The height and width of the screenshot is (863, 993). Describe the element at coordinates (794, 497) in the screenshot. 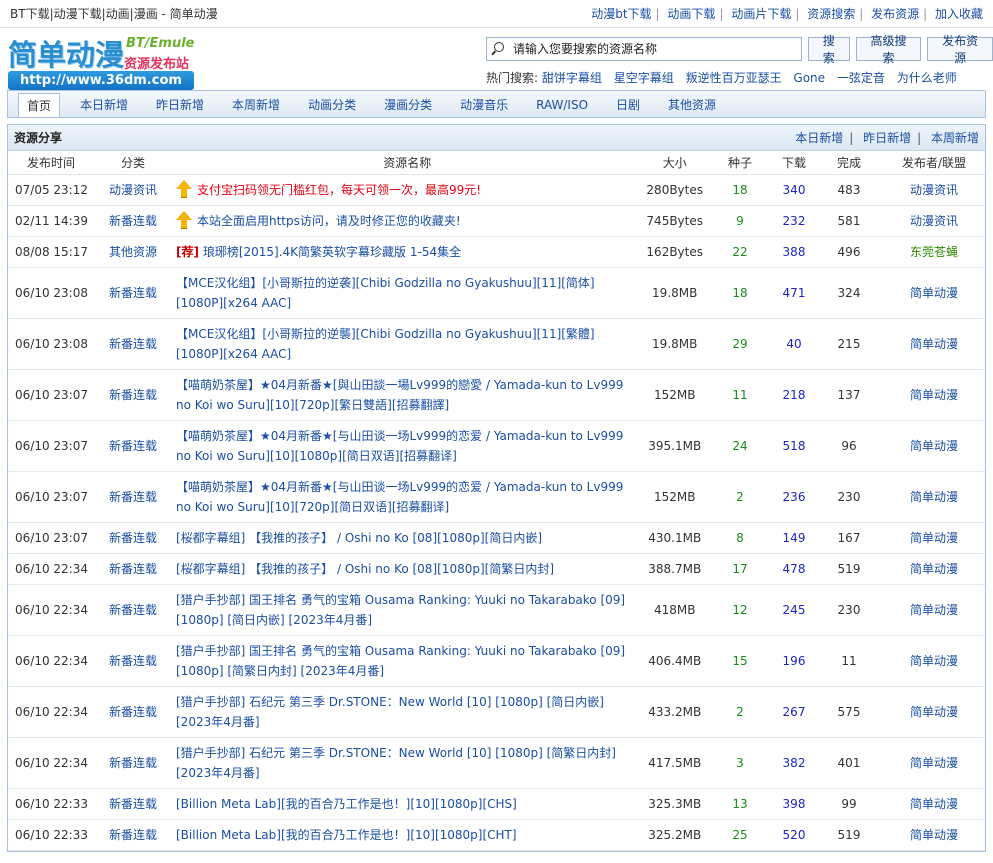

I see `download-count-link: 236` at that location.